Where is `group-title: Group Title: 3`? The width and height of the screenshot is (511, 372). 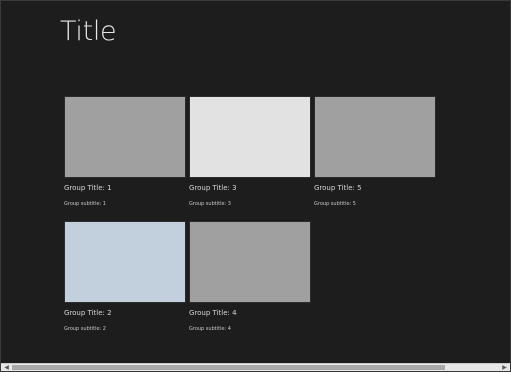
group-title: Group Title: 3 is located at coordinates (213, 188).